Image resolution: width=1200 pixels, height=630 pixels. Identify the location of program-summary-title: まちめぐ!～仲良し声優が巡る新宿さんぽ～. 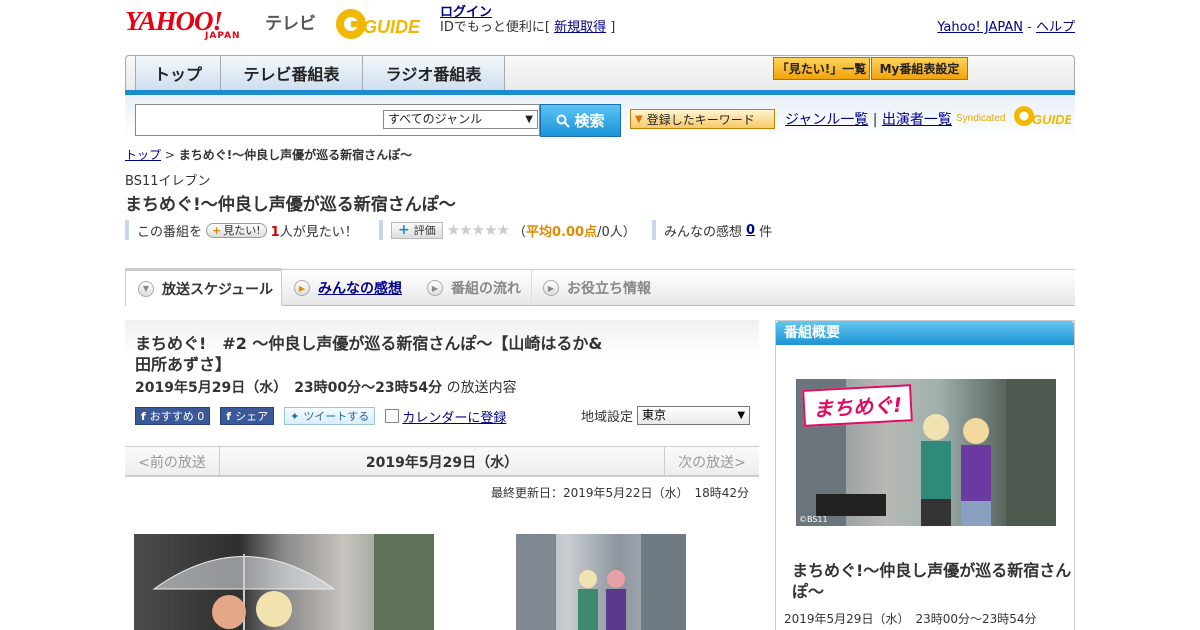
(932, 581).